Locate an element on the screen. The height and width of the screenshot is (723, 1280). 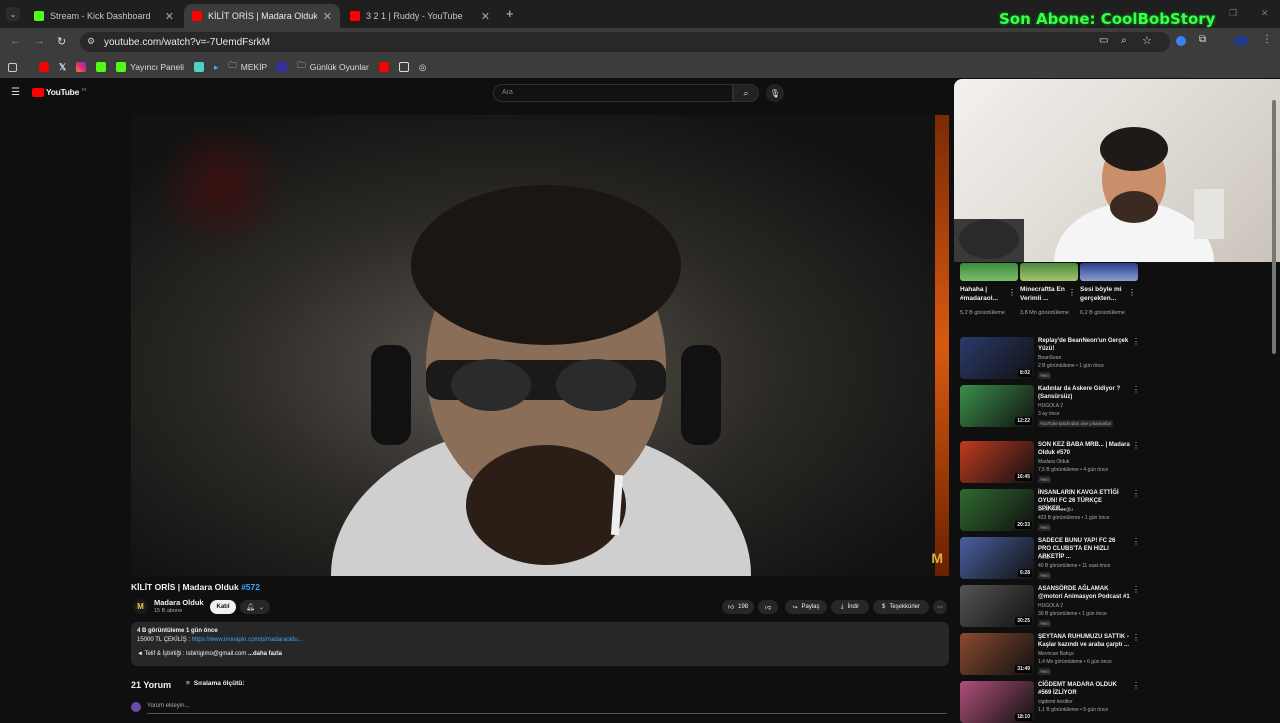
apps-grid-icon is located at coordinates (12, 67).